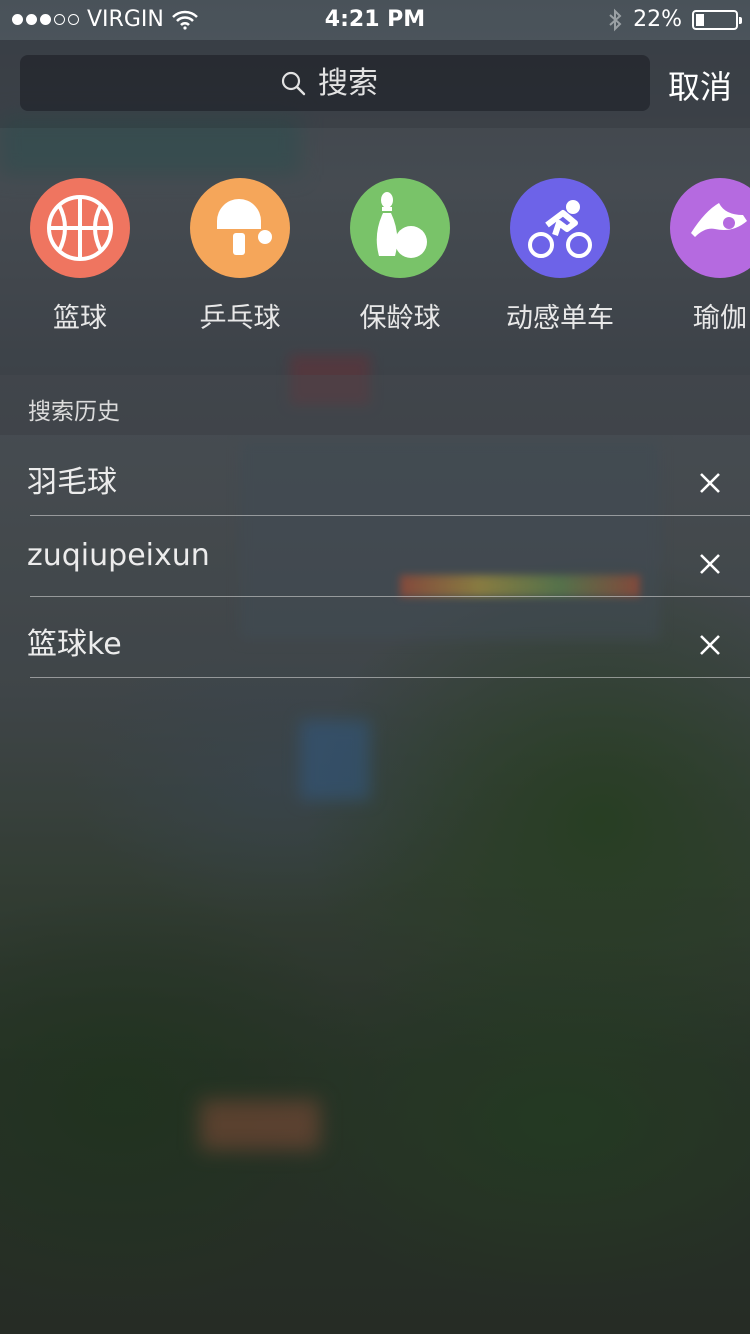 The image size is (750, 1334). What do you see at coordinates (375, 20) in the screenshot?
I see `status-bar: VIRGIN 4:21 PM 22%` at bounding box center [375, 20].